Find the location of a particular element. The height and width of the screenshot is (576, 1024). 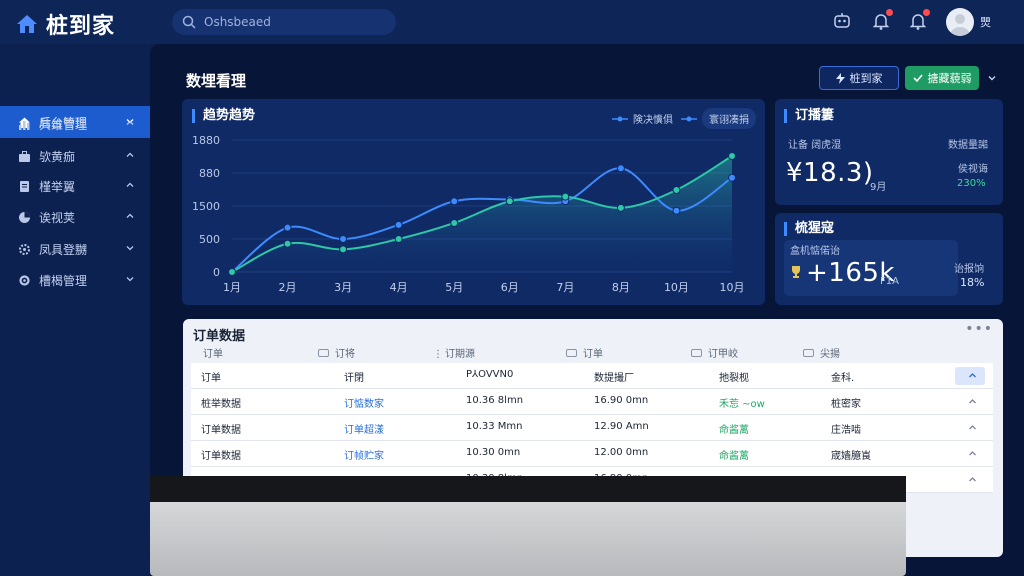

x-tick-label: 10月 is located at coordinates (732, 287).